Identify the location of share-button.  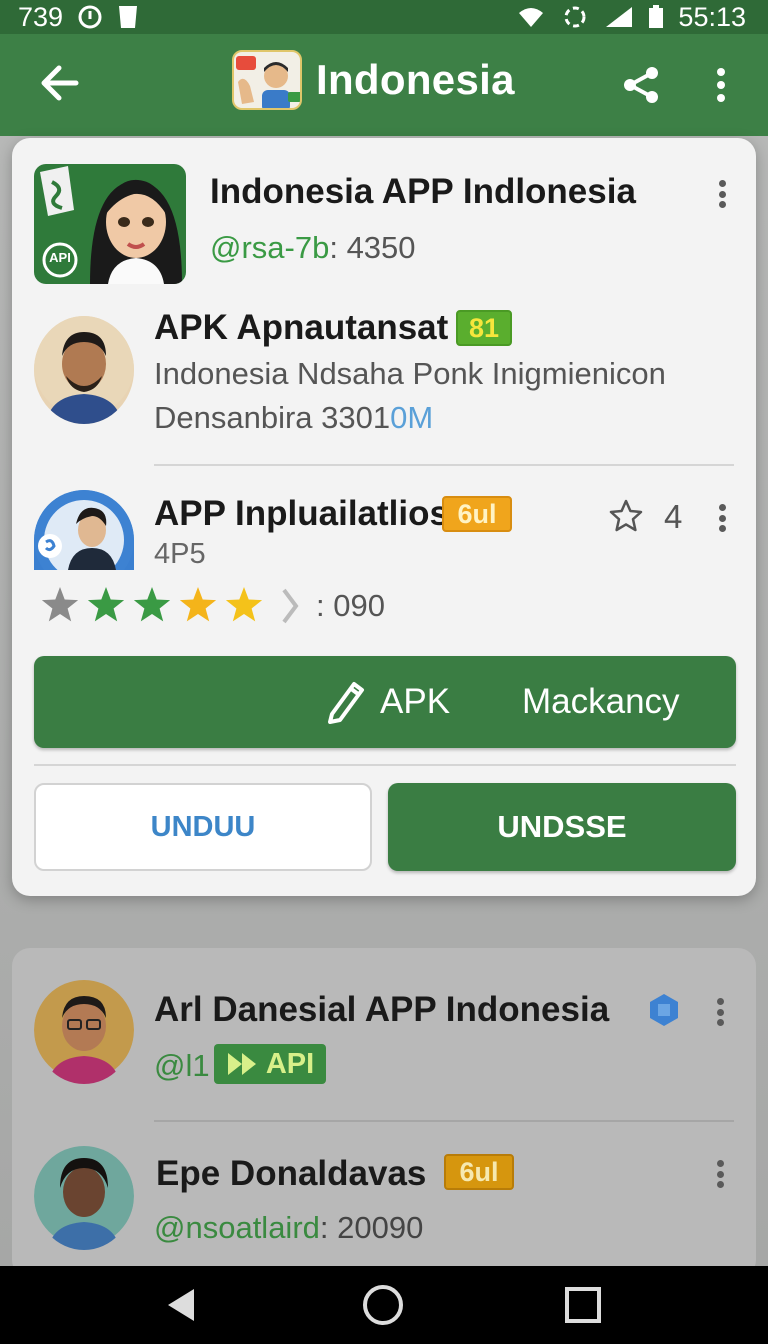
(641, 85).